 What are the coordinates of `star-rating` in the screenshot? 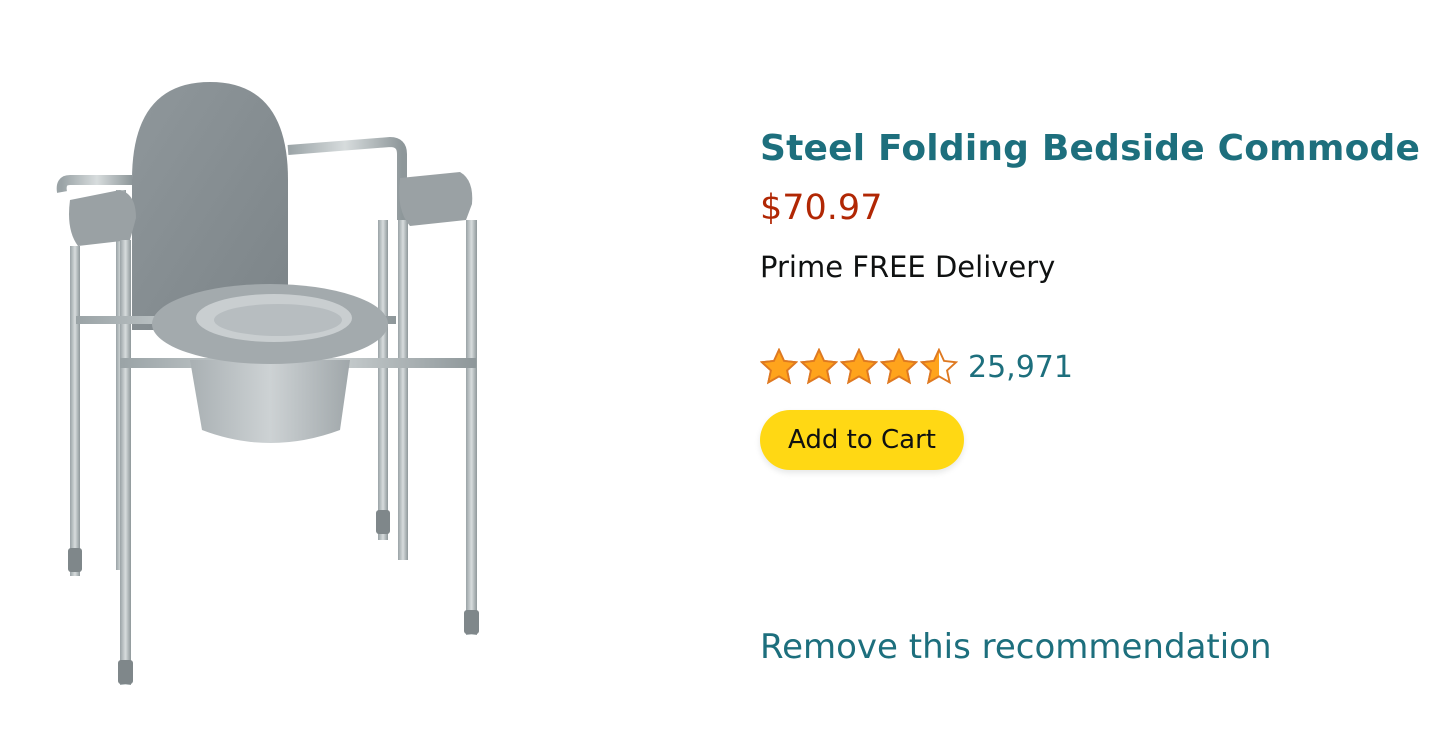 It's located at (860, 367).